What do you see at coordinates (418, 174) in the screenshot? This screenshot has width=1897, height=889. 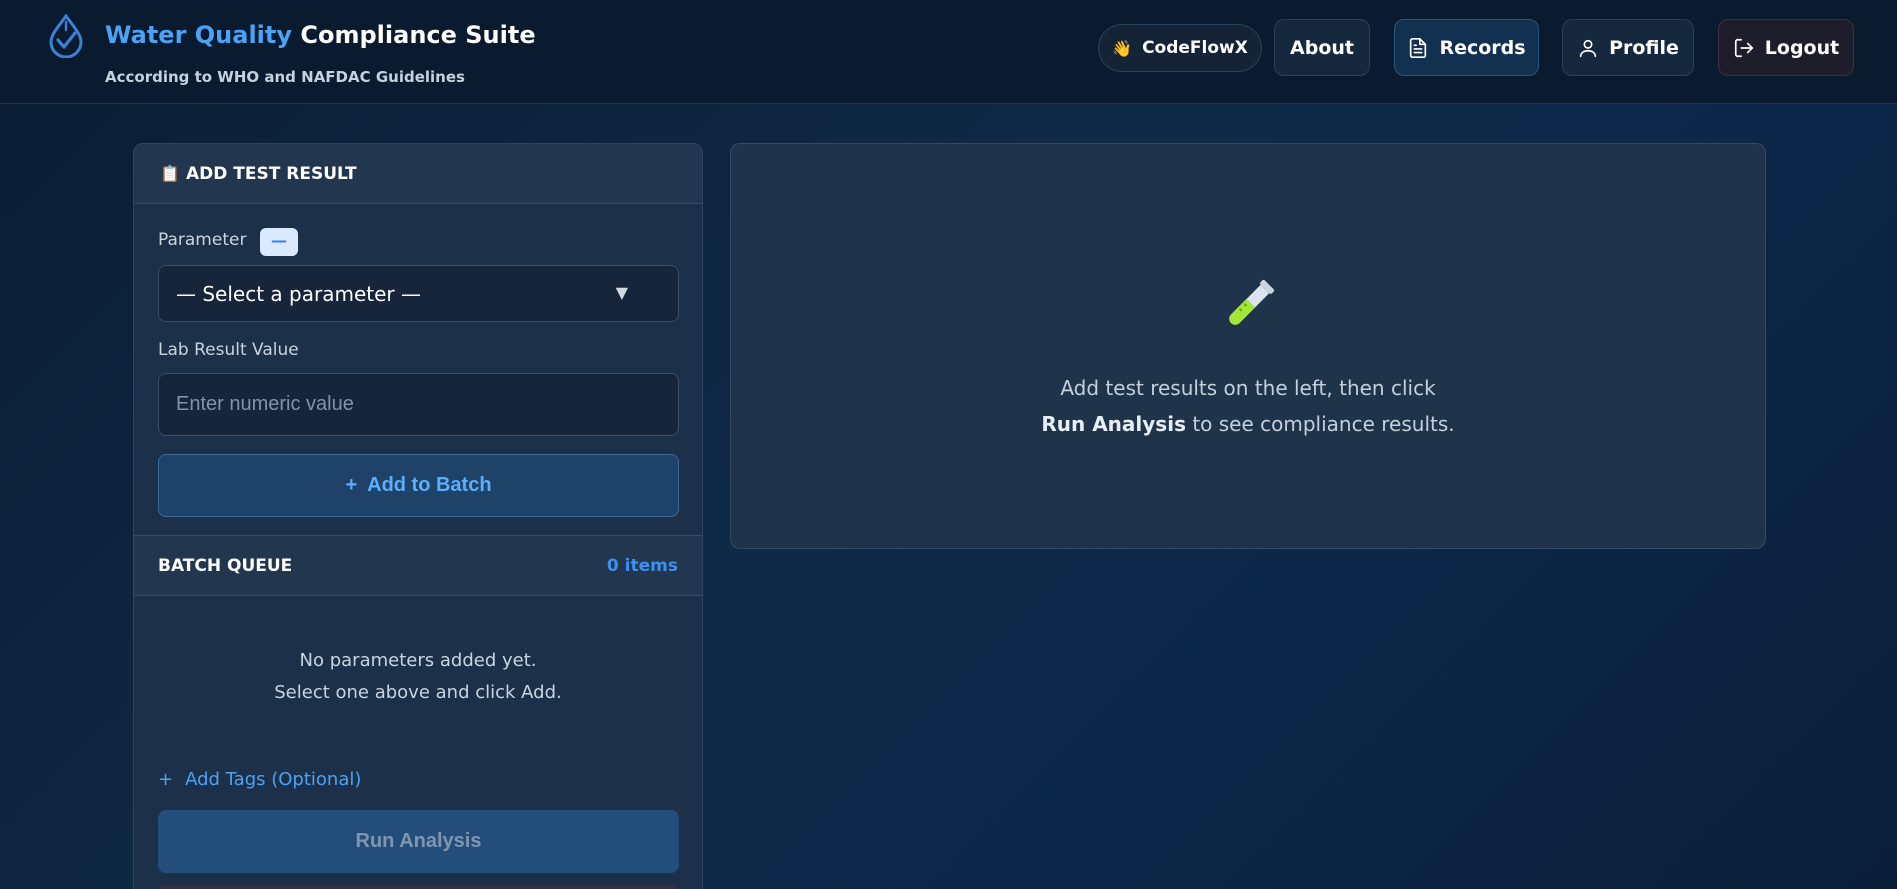 I see `add-test-header: 📋 ADD TEST RESULT` at bounding box center [418, 174].